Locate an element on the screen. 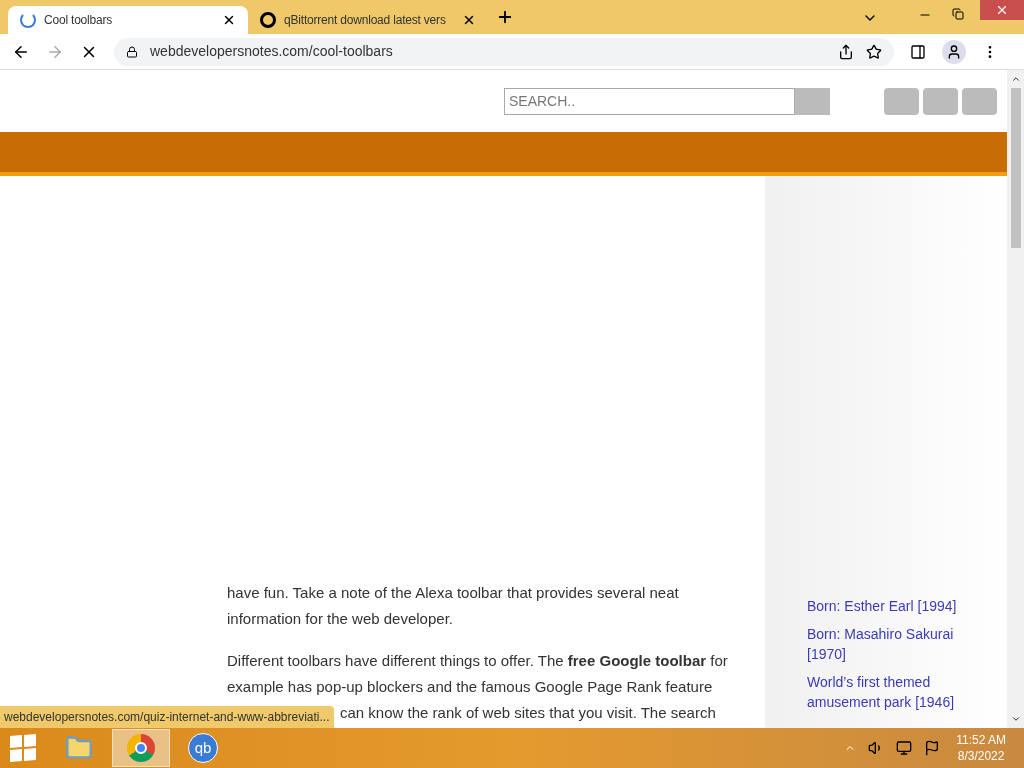 The height and width of the screenshot is (768, 1024). sidebar-link: Born: Masahiro Sakurai [1970] is located at coordinates (892, 644).